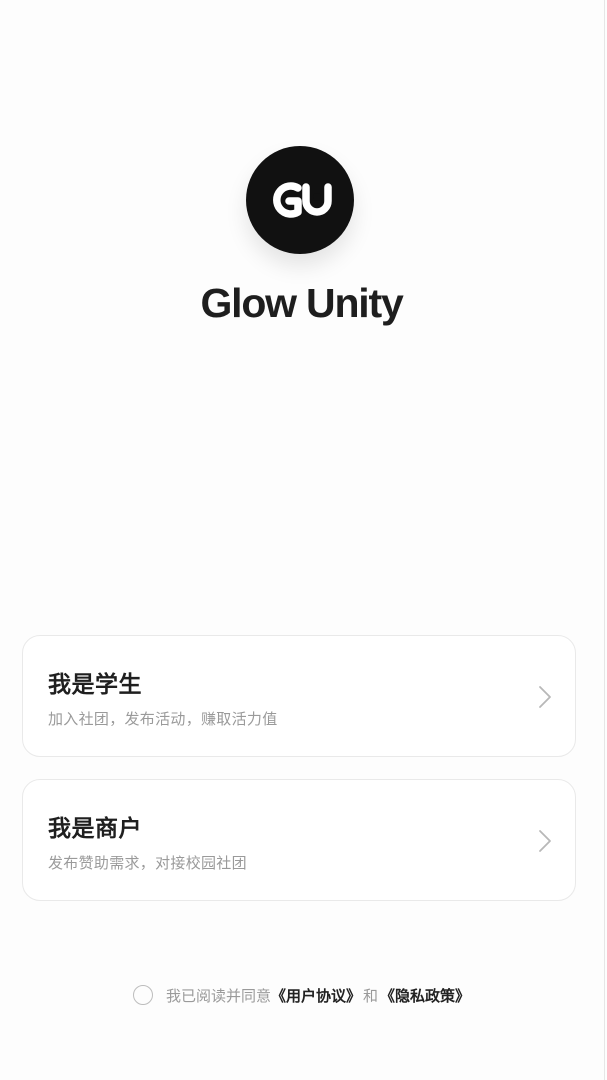 Image resolution: width=607 pixels, height=1080 pixels. I want to click on agreement-row: 我已阅读并同意 《用户协议》 和 《隐私政策》, so click(301, 995).